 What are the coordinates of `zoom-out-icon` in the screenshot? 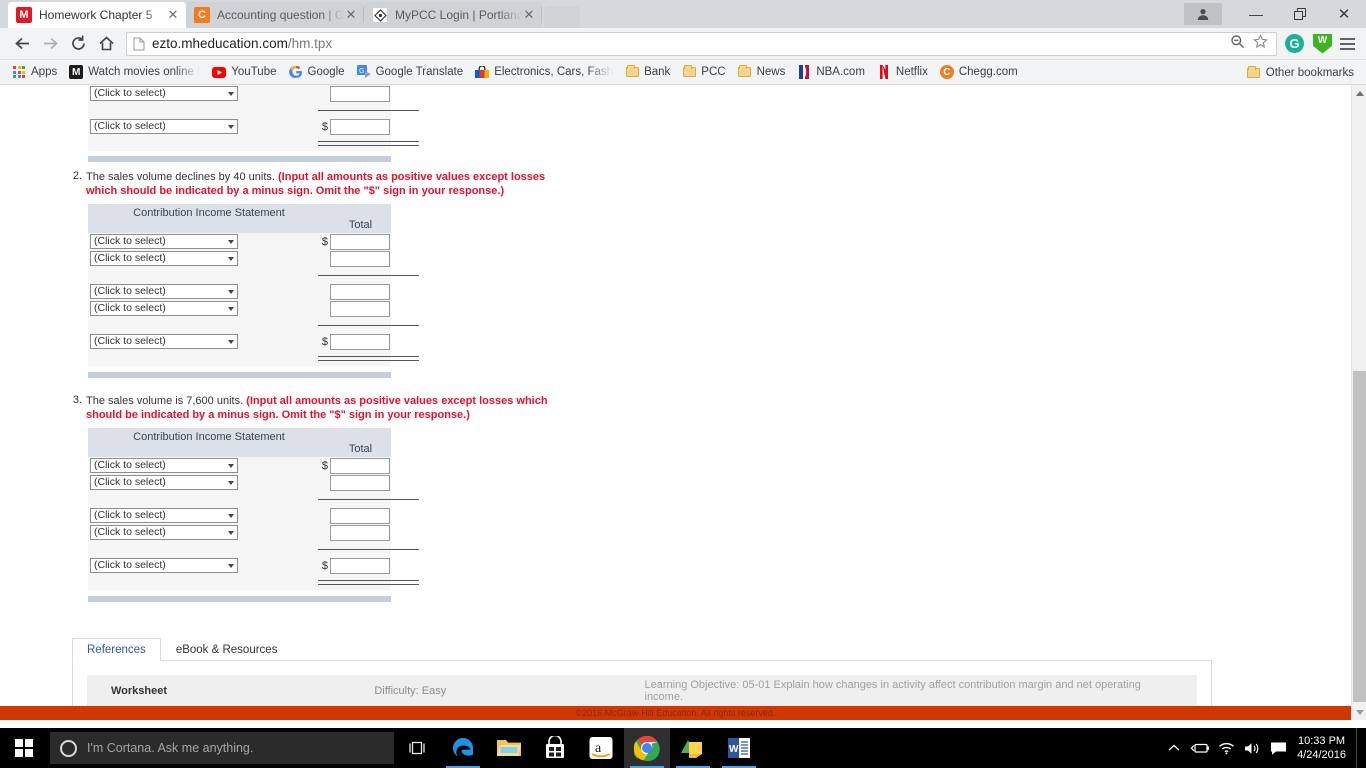 It's located at (1237, 44).